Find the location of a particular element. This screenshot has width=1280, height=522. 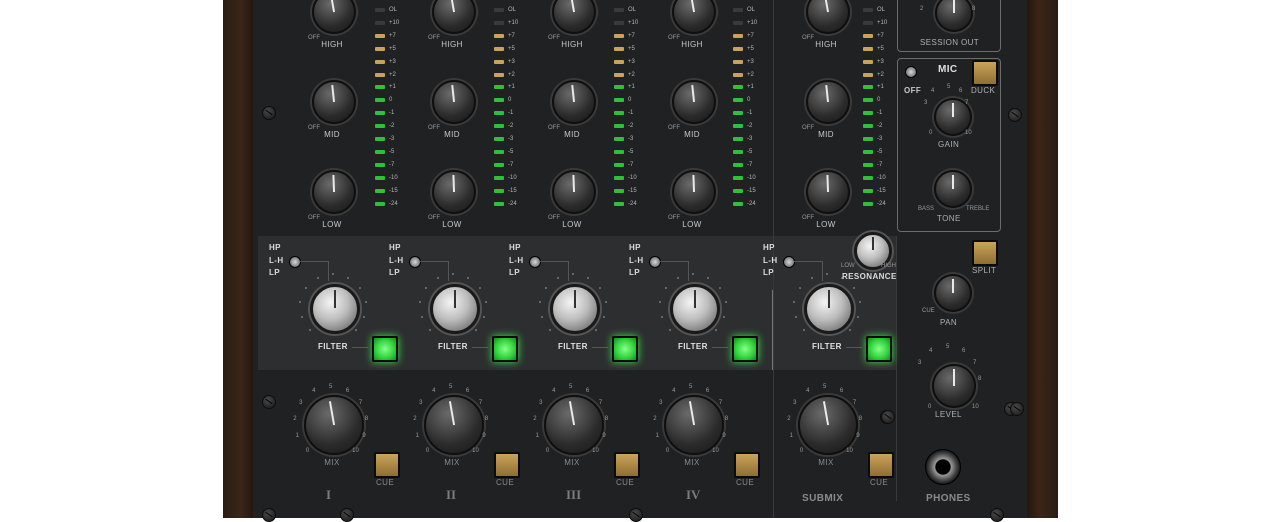

meter-led-4-i is located at coordinates (380, 61).